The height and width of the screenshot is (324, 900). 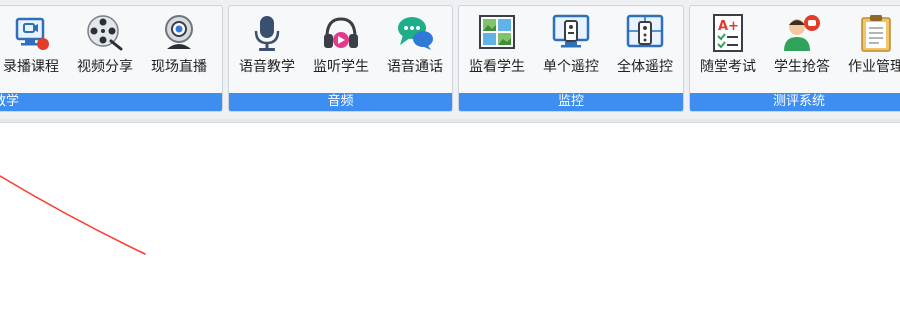 I want to click on live-broadcast-button: 现场直播, so click(x=179, y=48).